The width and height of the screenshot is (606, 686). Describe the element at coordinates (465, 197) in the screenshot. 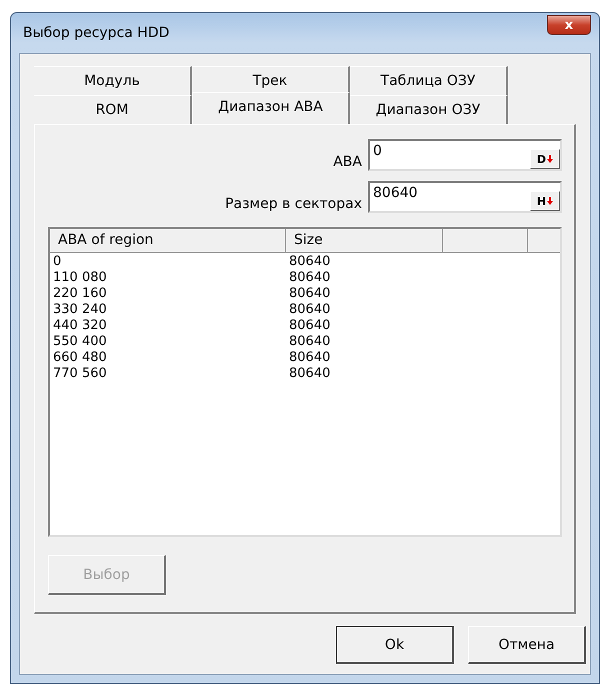

I see `input-field: 80640 H` at that location.